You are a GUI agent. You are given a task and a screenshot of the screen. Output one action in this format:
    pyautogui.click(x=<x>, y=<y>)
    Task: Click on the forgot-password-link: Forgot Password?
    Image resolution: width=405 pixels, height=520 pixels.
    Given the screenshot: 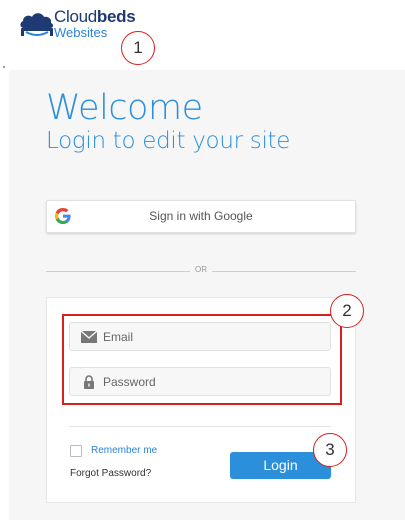 What is the action you would take?
    pyautogui.click(x=110, y=473)
    